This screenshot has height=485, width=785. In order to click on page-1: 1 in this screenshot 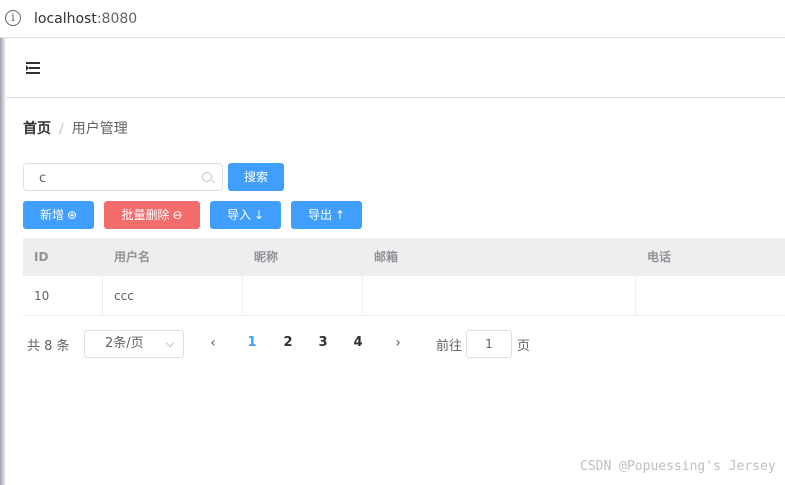, I will do `click(252, 342)`.